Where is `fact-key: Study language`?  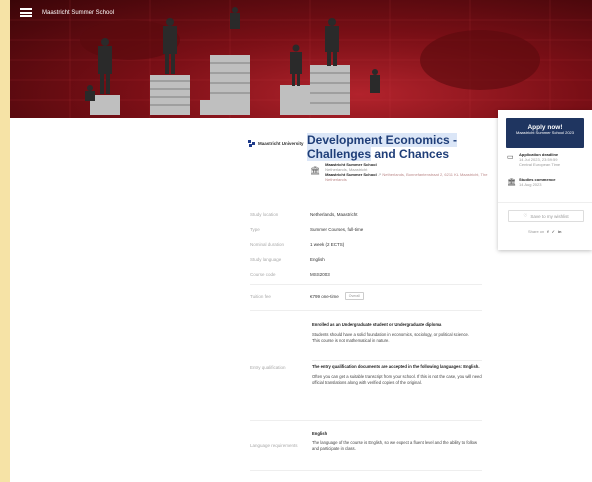 fact-key: Study language is located at coordinates (266, 259).